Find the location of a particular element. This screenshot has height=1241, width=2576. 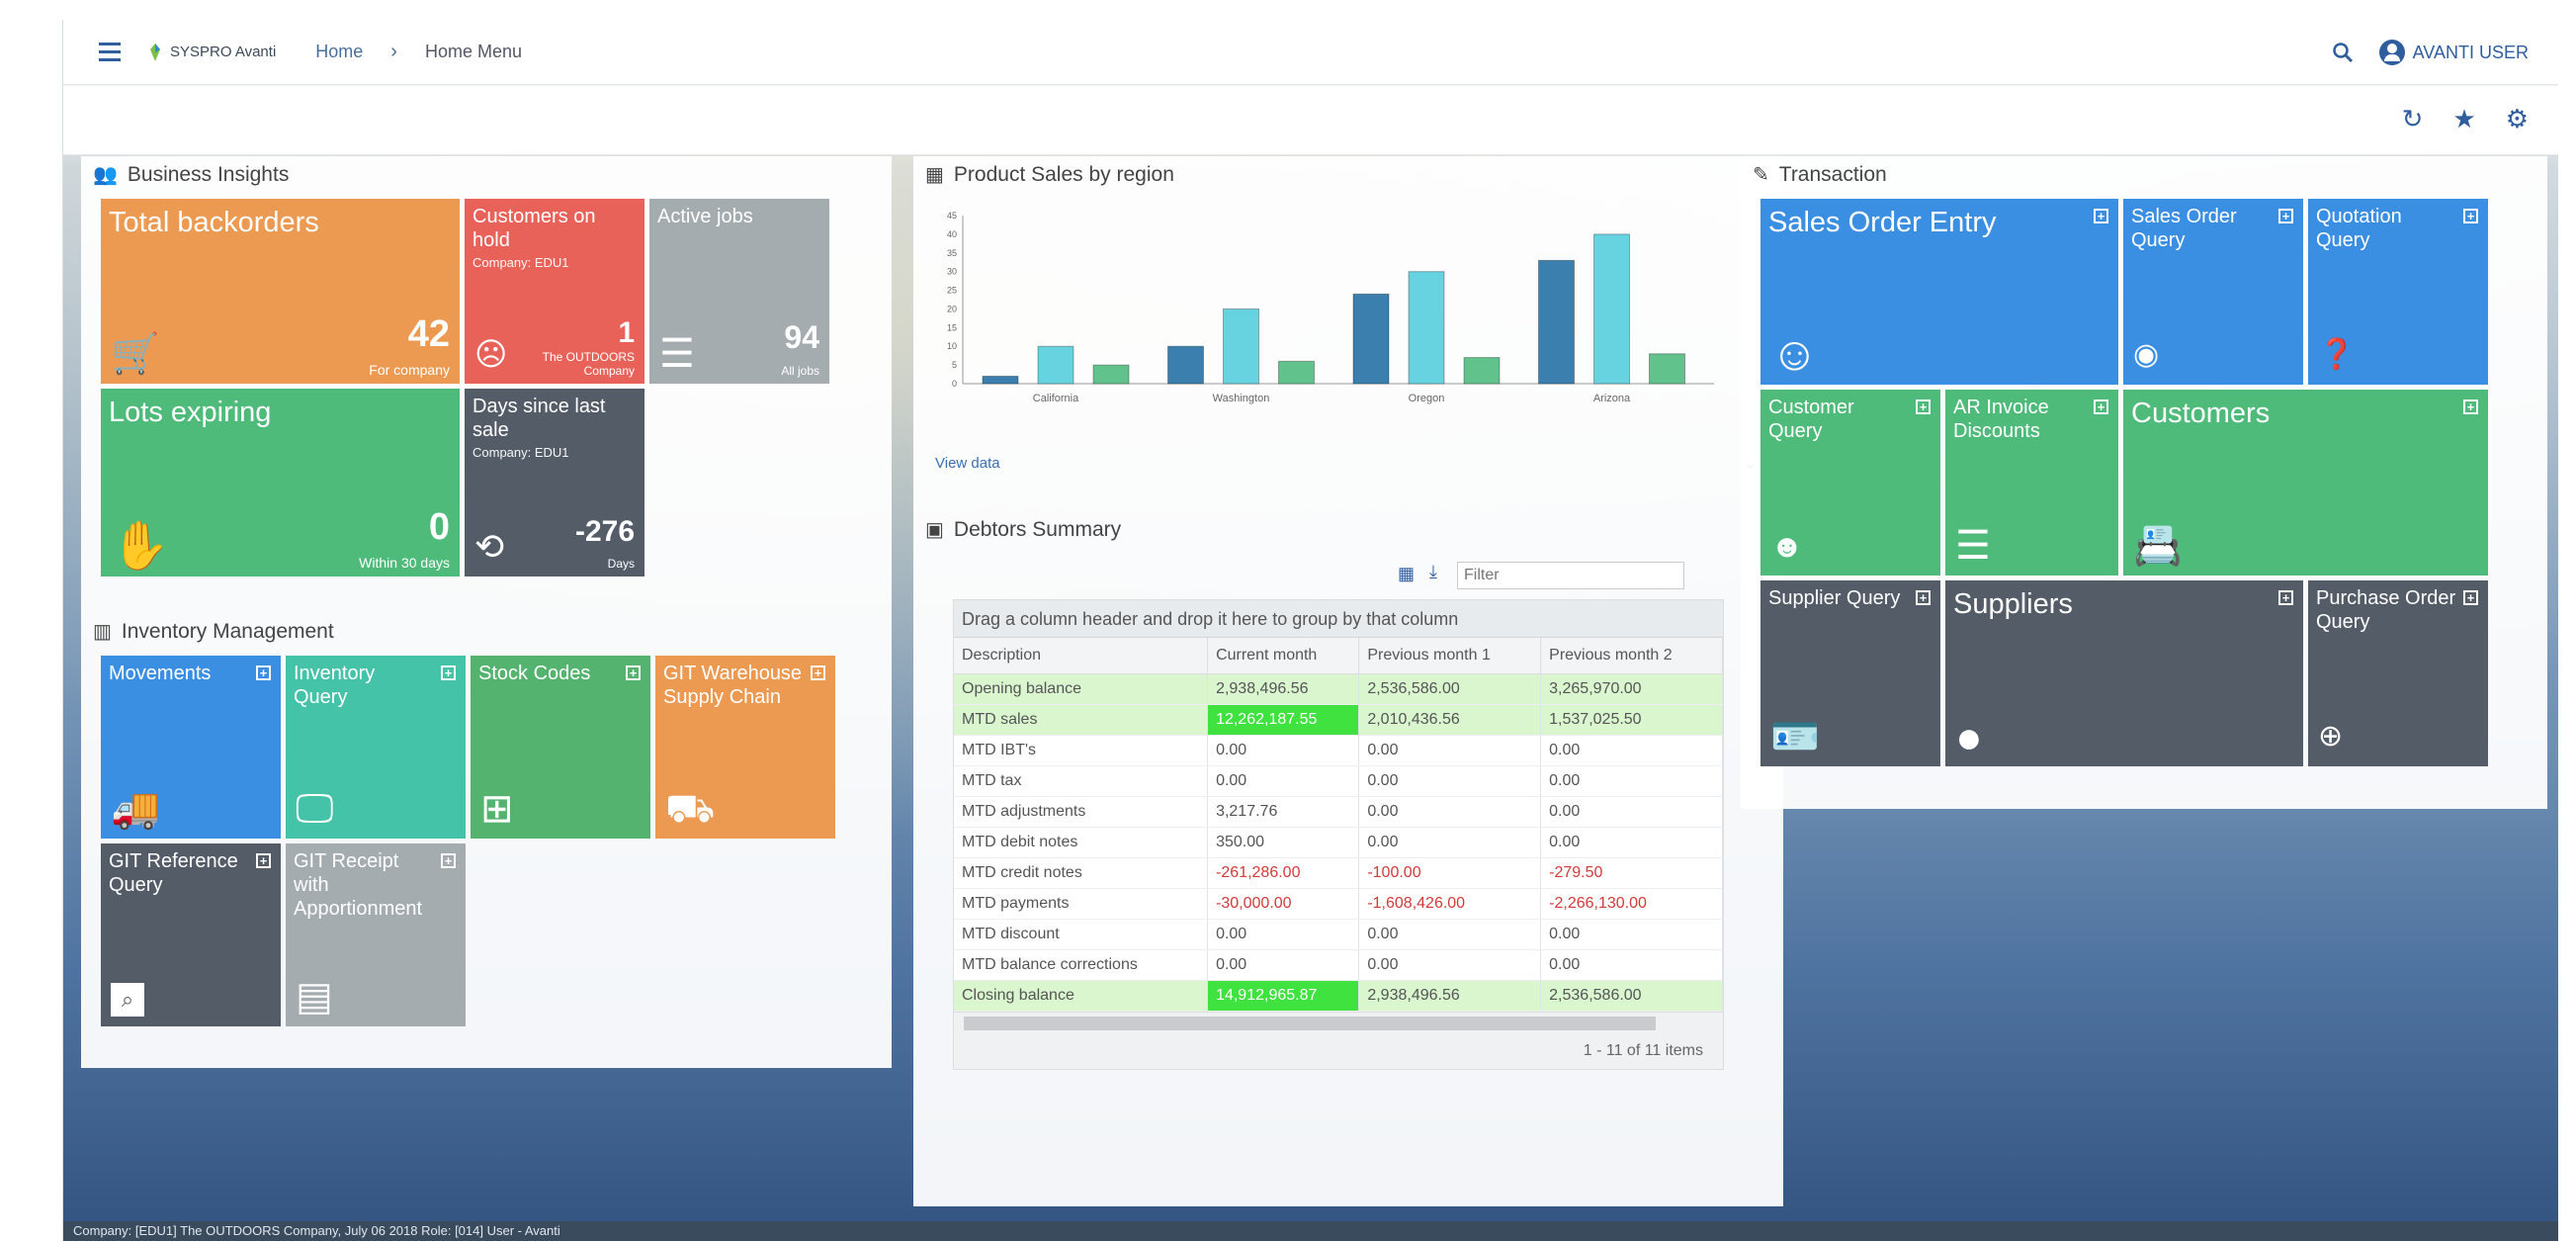

table-row: MTD balance corrections 0.00 0.00 0.00 is located at coordinates (1338, 965).